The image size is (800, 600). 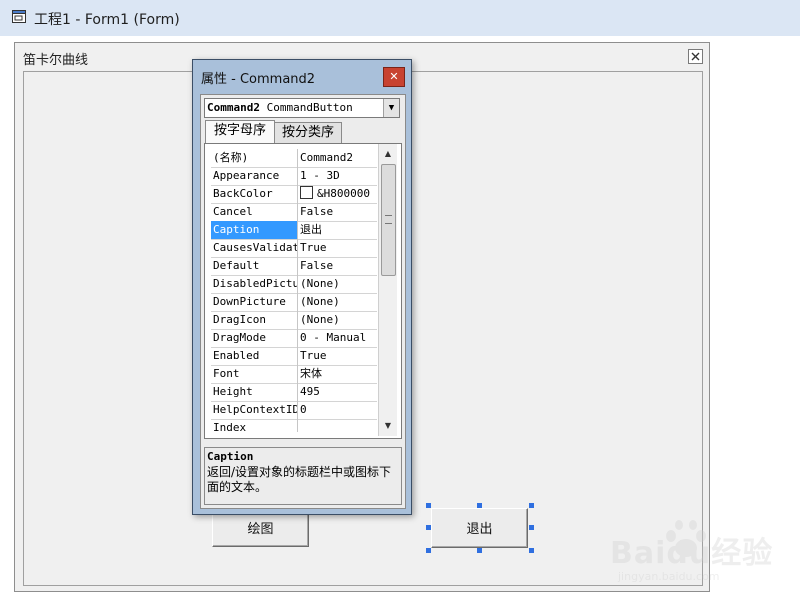 What do you see at coordinates (254, 356) in the screenshot?
I see `property-name: Enabled` at bounding box center [254, 356].